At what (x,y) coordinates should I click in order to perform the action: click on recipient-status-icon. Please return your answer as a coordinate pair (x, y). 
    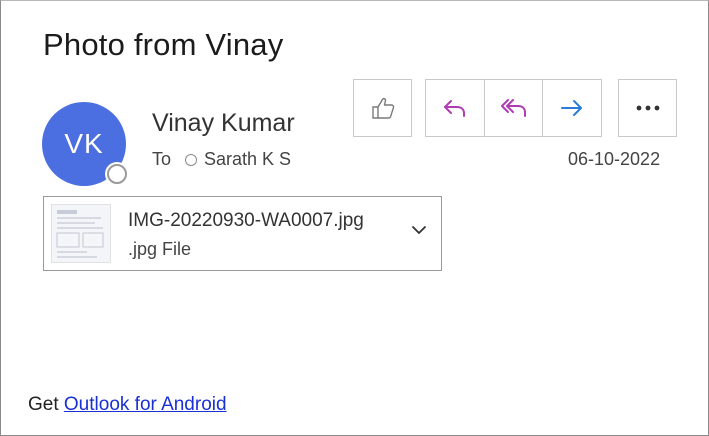
    Looking at the image, I should click on (191, 159).